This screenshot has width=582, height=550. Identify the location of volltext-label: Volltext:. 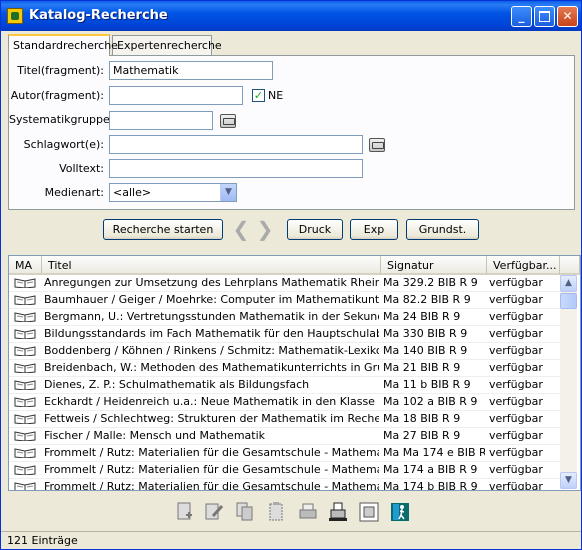
(81, 168).